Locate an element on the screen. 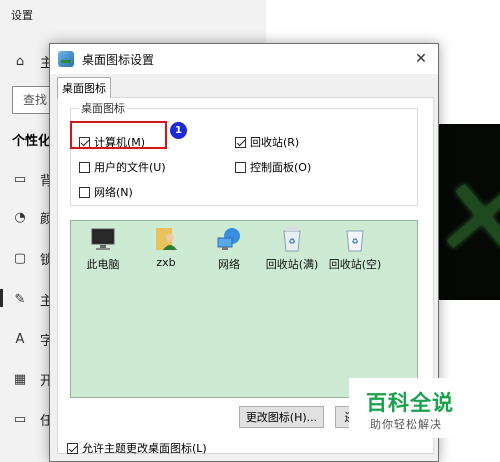  section-title: 个性化 is located at coordinates (32, 141).